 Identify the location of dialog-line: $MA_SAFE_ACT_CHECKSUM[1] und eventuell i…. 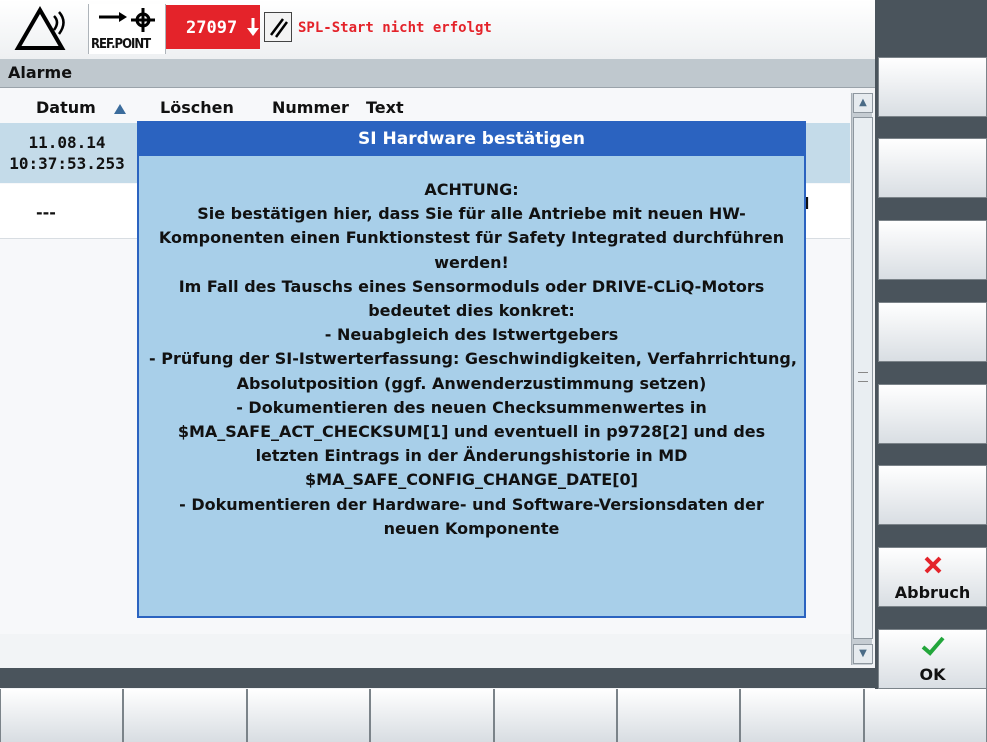
(471, 432).